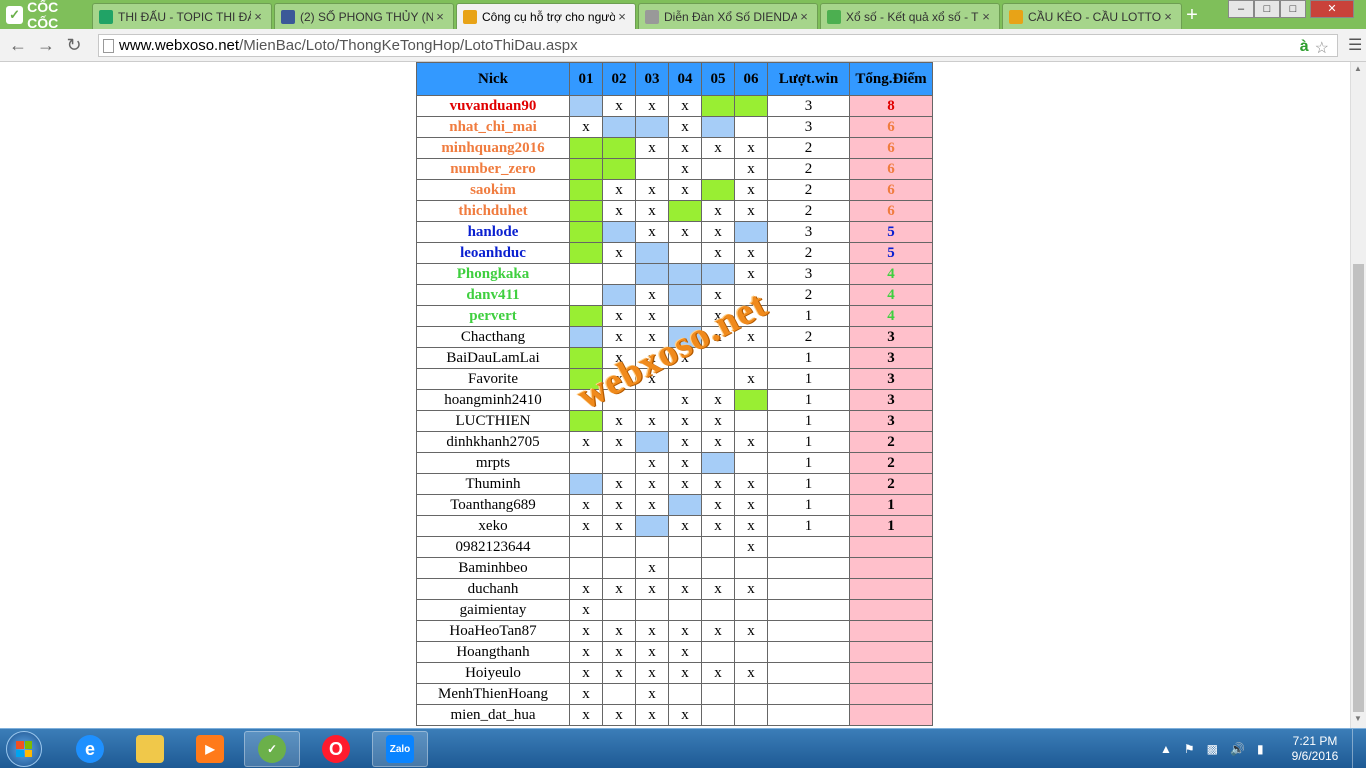  What do you see at coordinates (1212, 749) in the screenshot?
I see `network-signal-icon: ▩` at bounding box center [1212, 749].